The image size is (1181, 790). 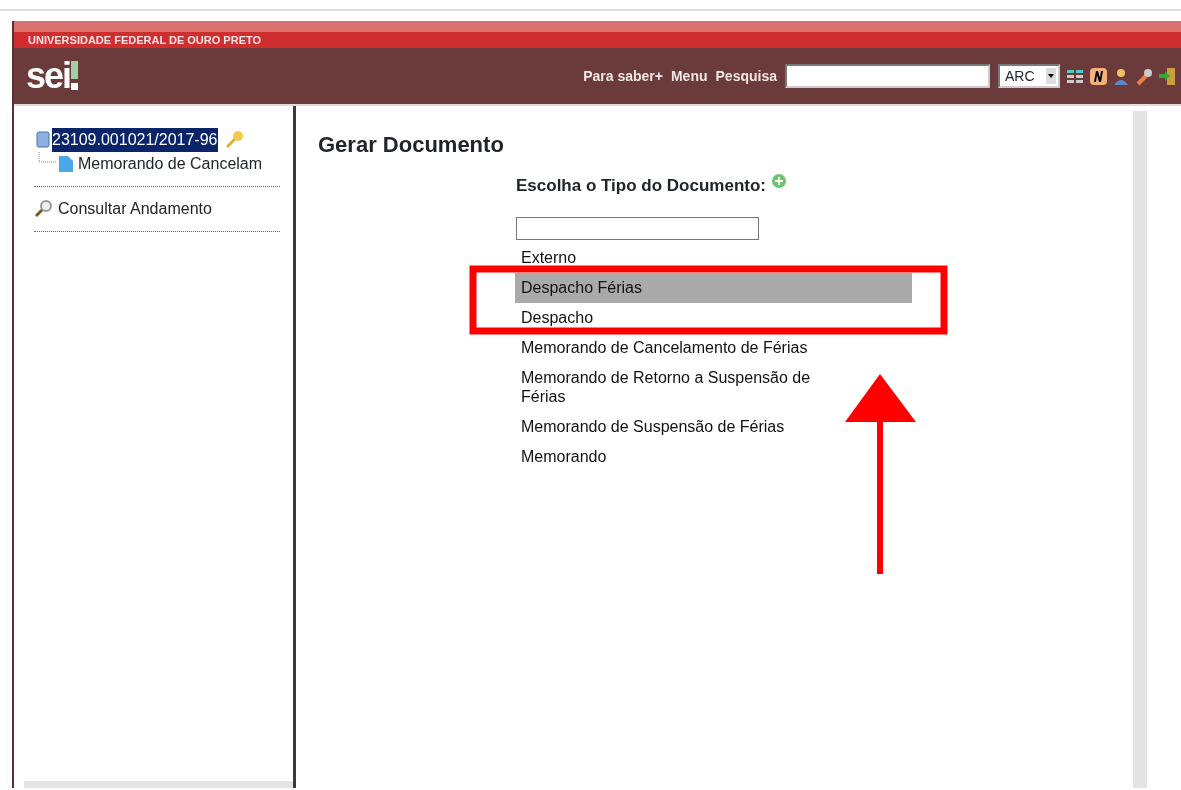 I want to click on document-type-option: Despacho Férias, so click(x=713, y=288).